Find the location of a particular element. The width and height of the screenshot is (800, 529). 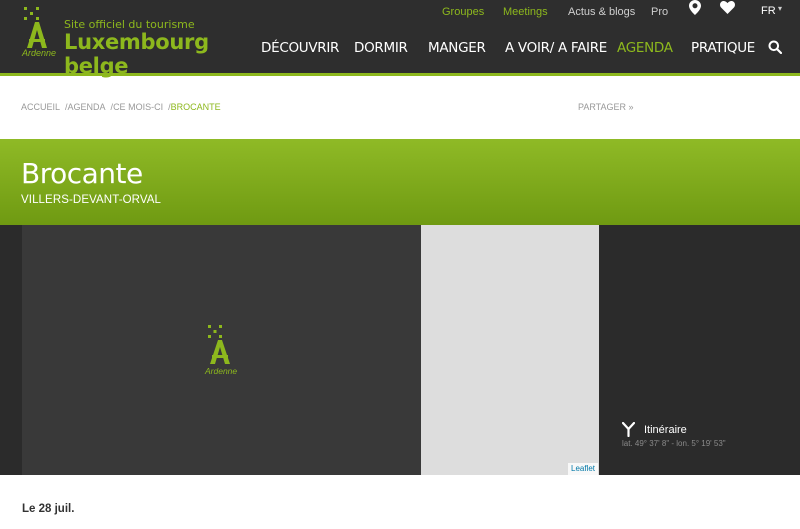

page-title: Brocante is located at coordinates (82, 173).